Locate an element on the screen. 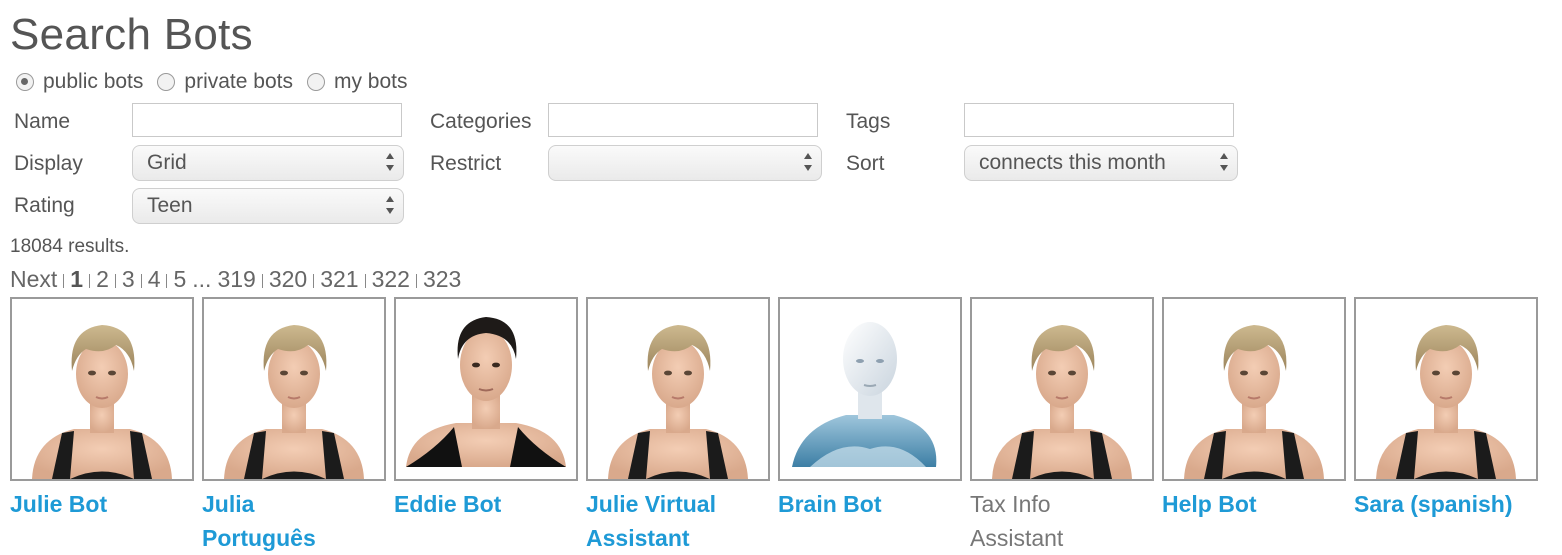  bot-card: Julie Bot is located at coordinates (102, 409).